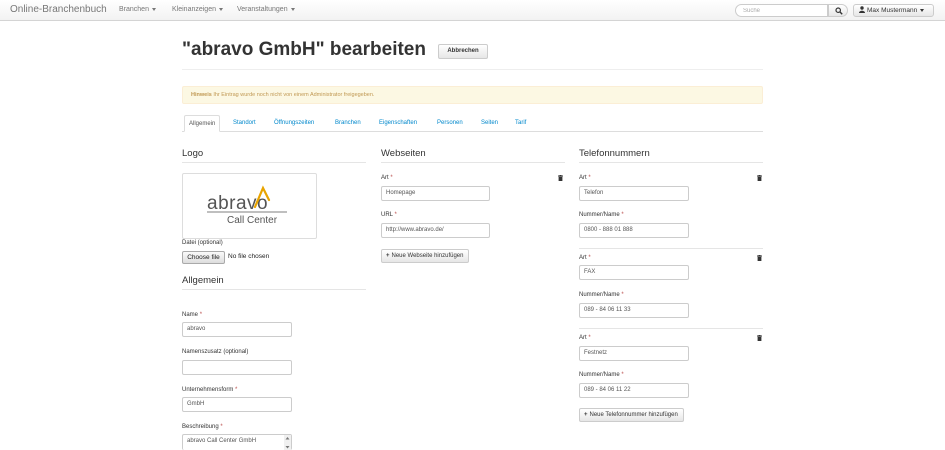  What do you see at coordinates (237, 367) in the screenshot?
I see `namenszusatz-input` at bounding box center [237, 367].